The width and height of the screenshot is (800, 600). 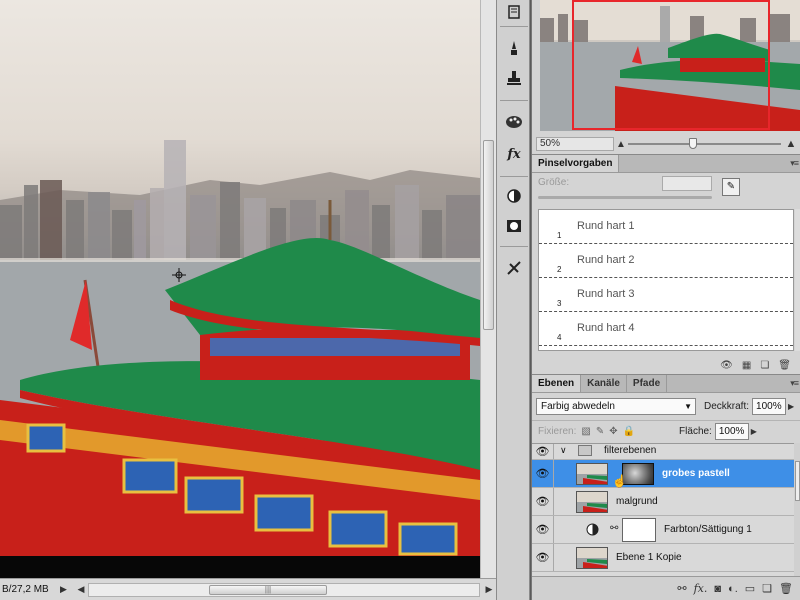 What do you see at coordinates (268, 589) in the screenshot?
I see `horizontal-scroll-thumb: |||` at bounding box center [268, 589].